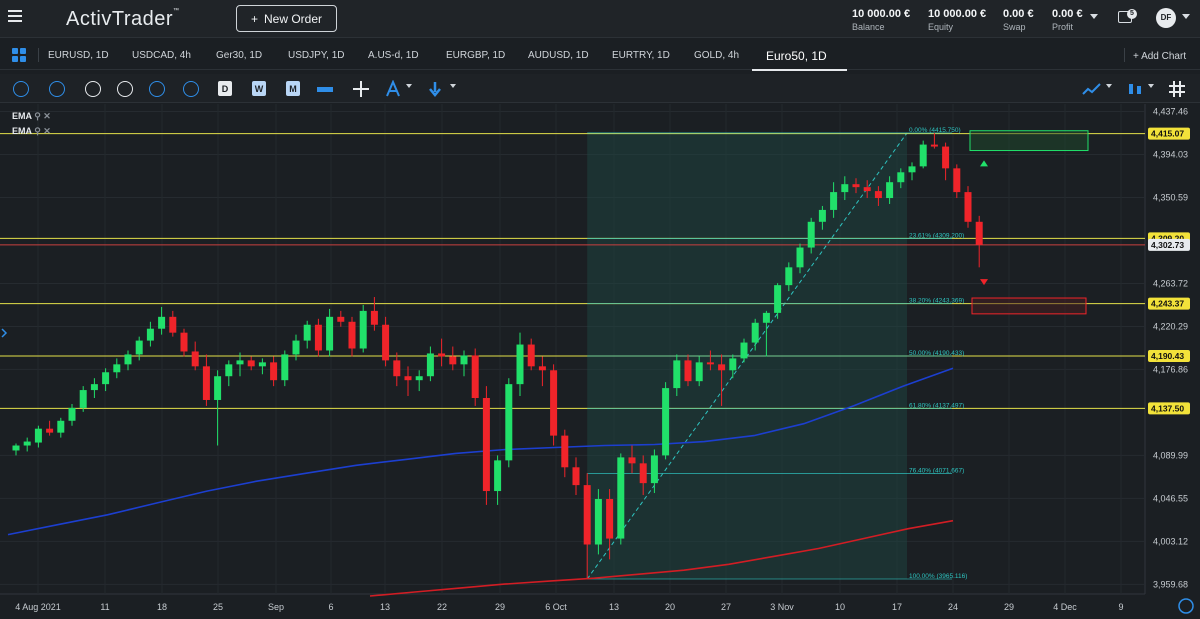  I want to click on measure-icon, so click(325, 89).